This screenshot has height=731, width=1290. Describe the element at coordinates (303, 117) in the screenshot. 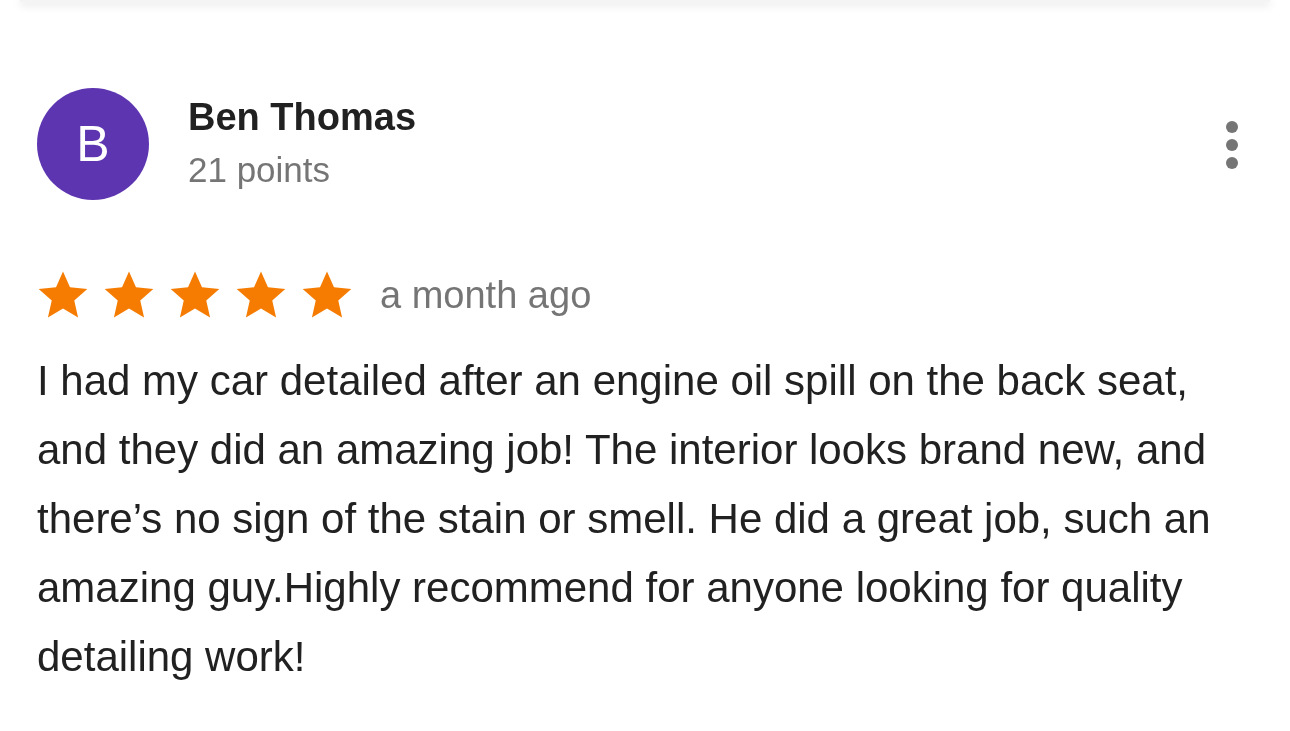

I see `author-name: Ben Thomas` at that location.